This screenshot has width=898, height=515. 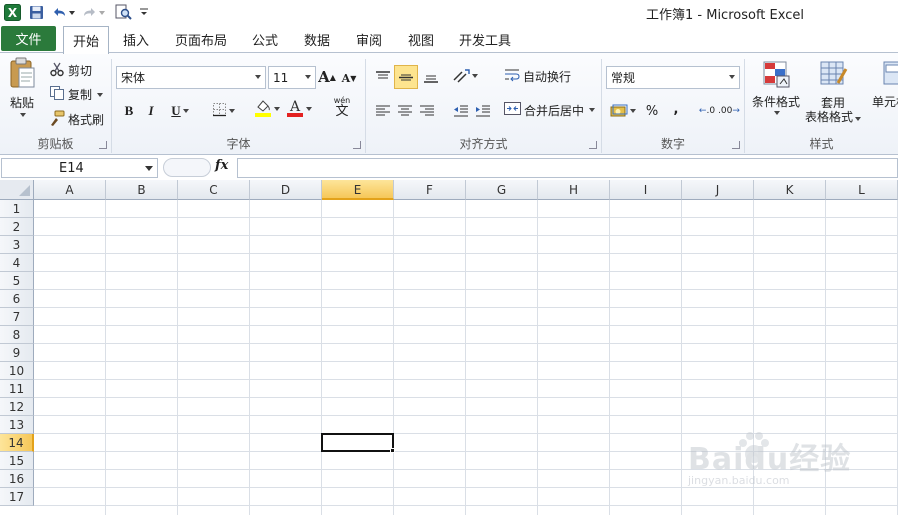 What do you see at coordinates (76, 94) in the screenshot?
I see `copy-button: 复制` at bounding box center [76, 94].